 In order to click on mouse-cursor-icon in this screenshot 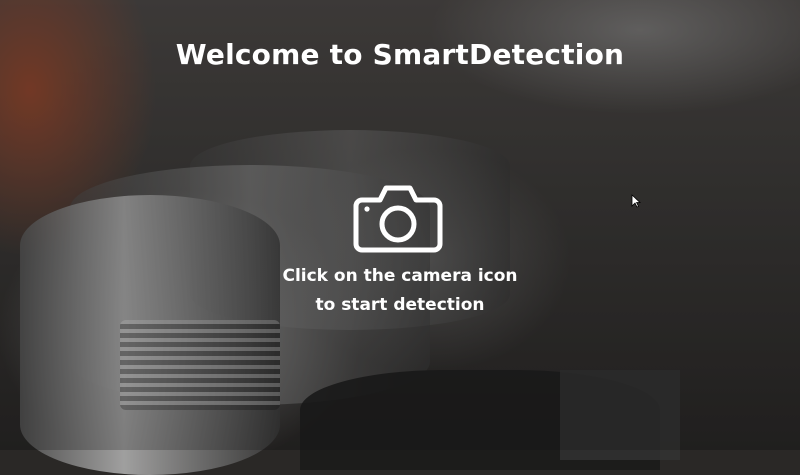, I will do `click(636, 201)`.